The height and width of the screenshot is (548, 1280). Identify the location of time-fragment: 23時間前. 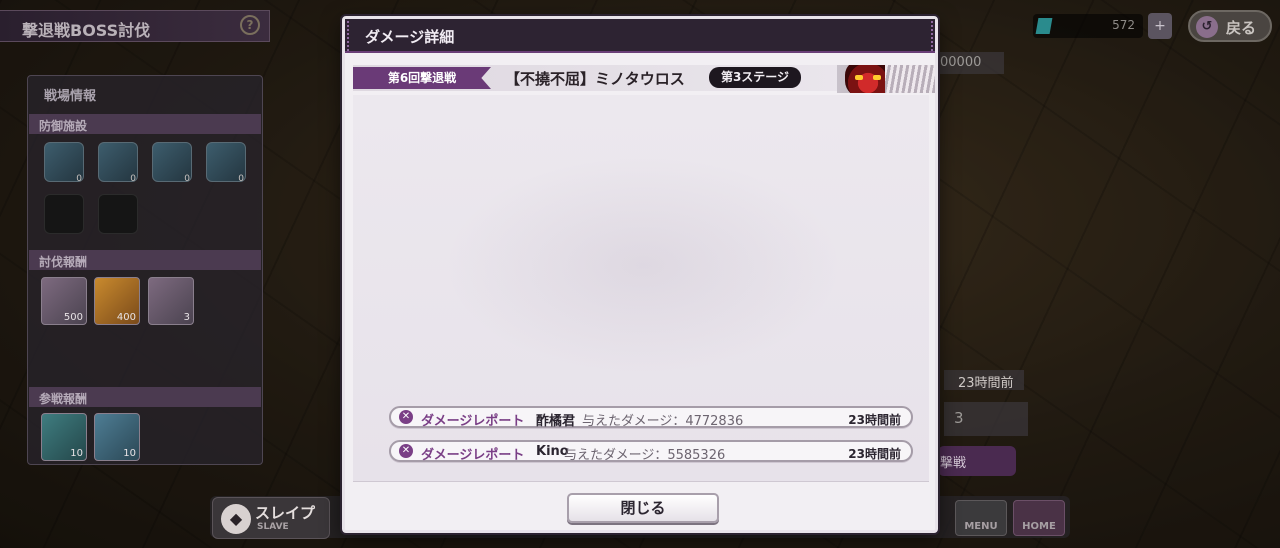
(984, 380).